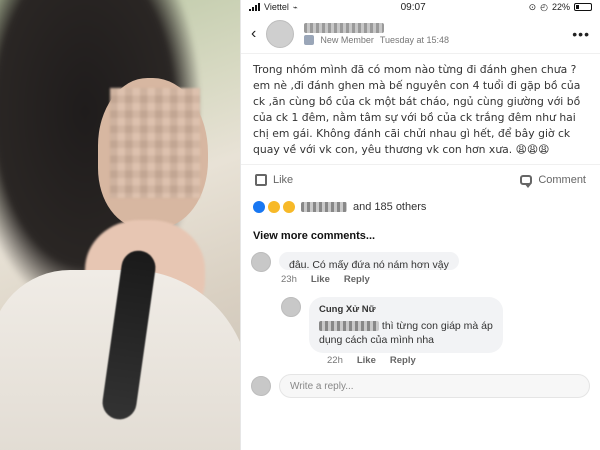  Describe the element at coordinates (261, 386) in the screenshot. I see `my-avatar` at that location.